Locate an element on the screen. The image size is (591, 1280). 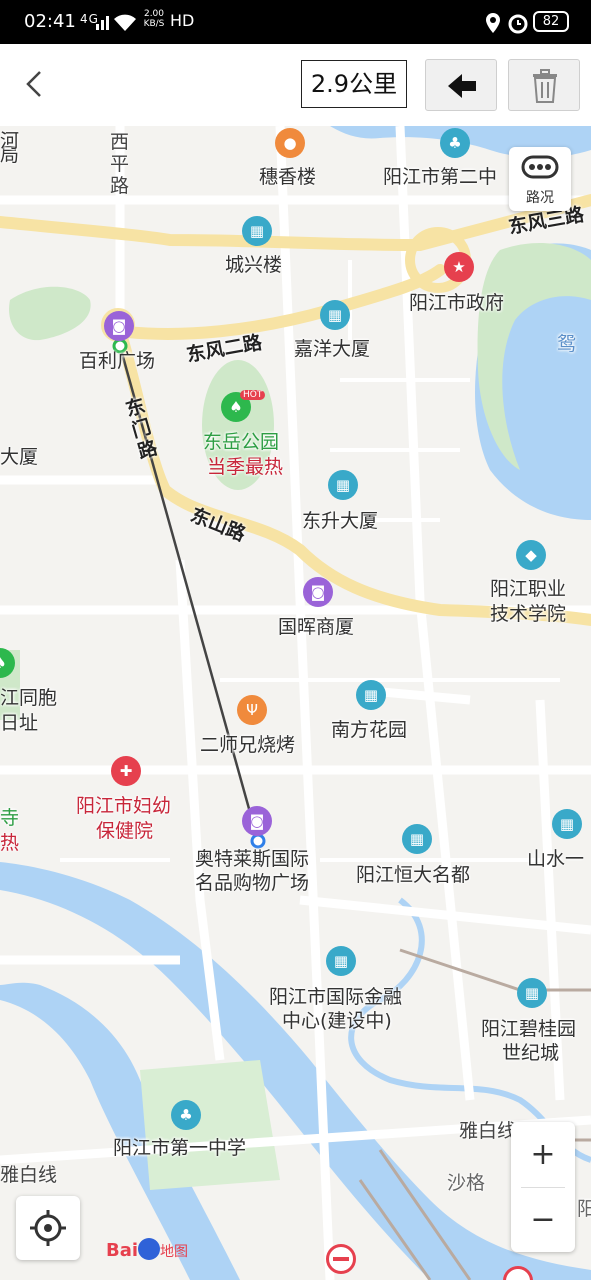
status-time: 02:41 is located at coordinates (50, 21).